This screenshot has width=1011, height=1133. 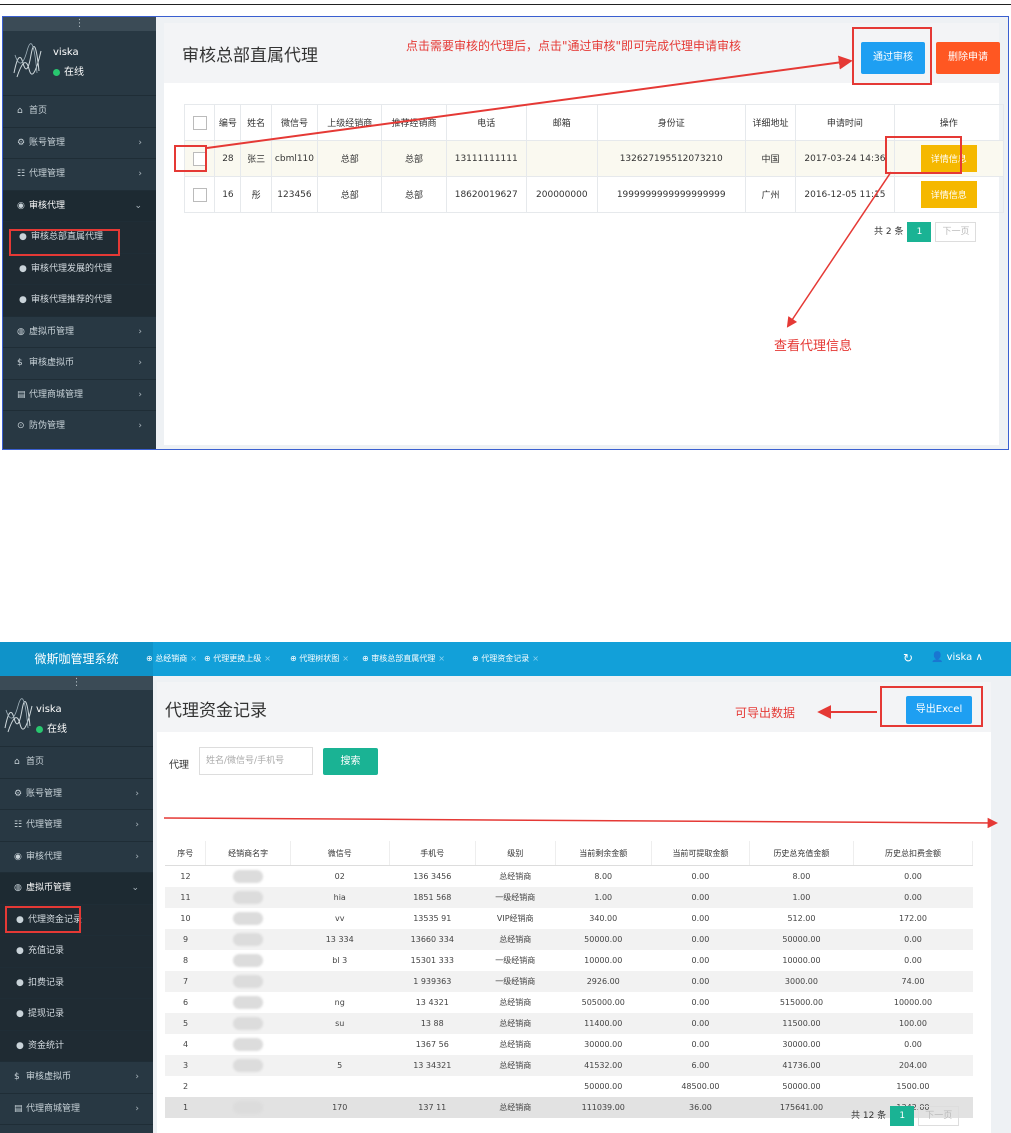 What do you see at coordinates (79, 268) in the screenshot?
I see `sidebar-item: ● 审核代理发展的代理` at bounding box center [79, 268].